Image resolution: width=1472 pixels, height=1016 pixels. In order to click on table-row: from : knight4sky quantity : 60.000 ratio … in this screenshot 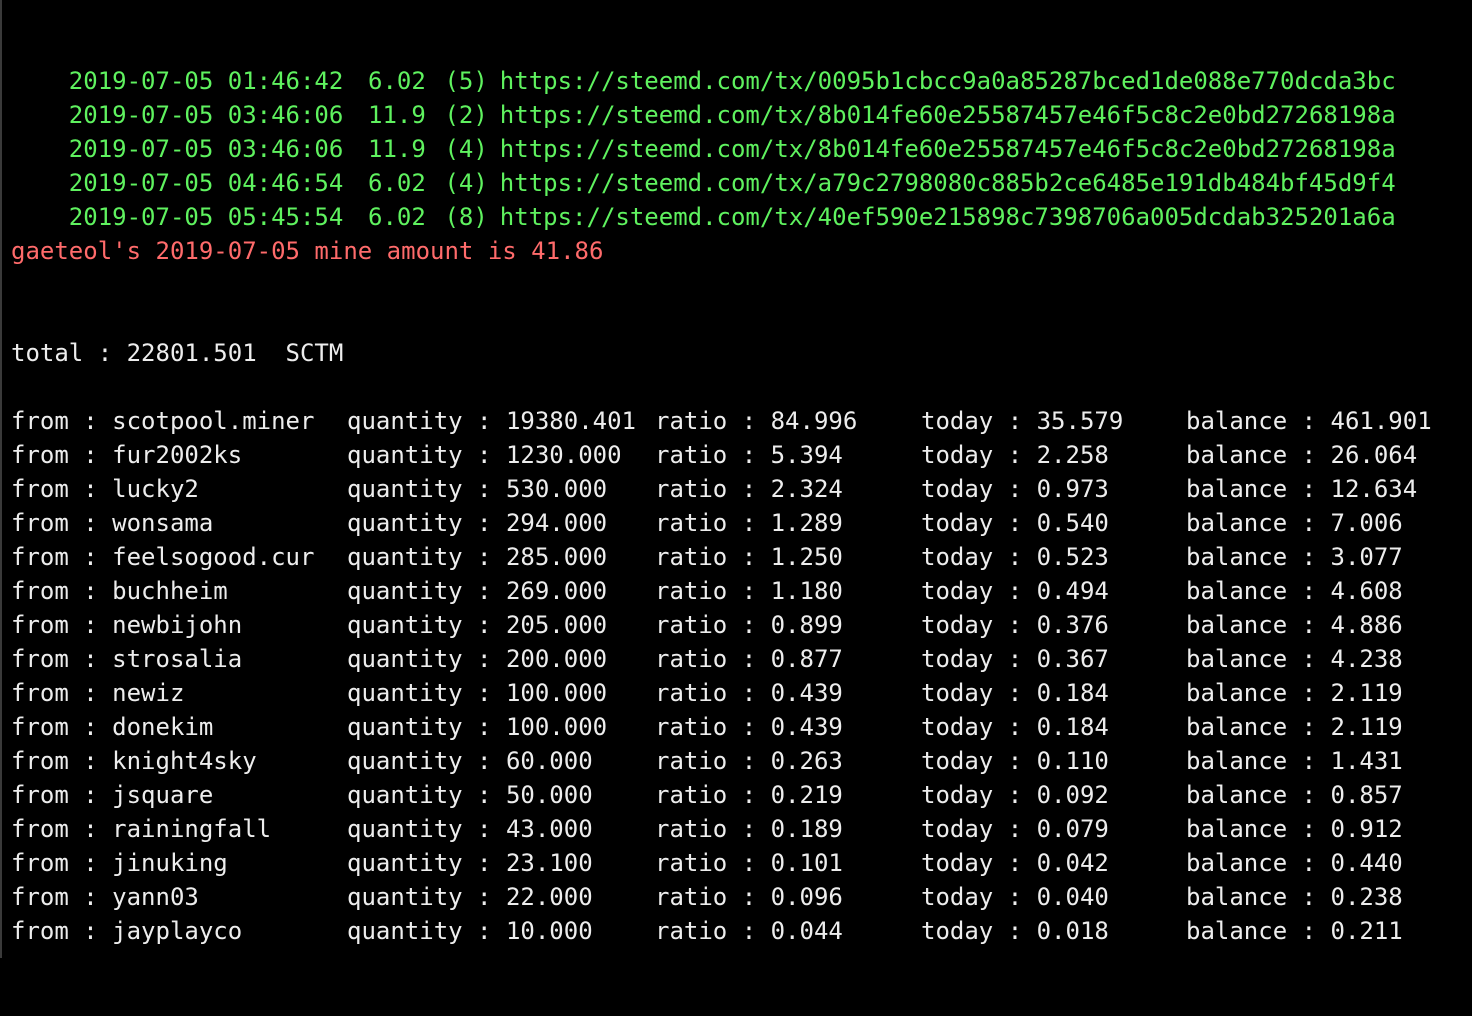, I will do `click(707, 761)`.